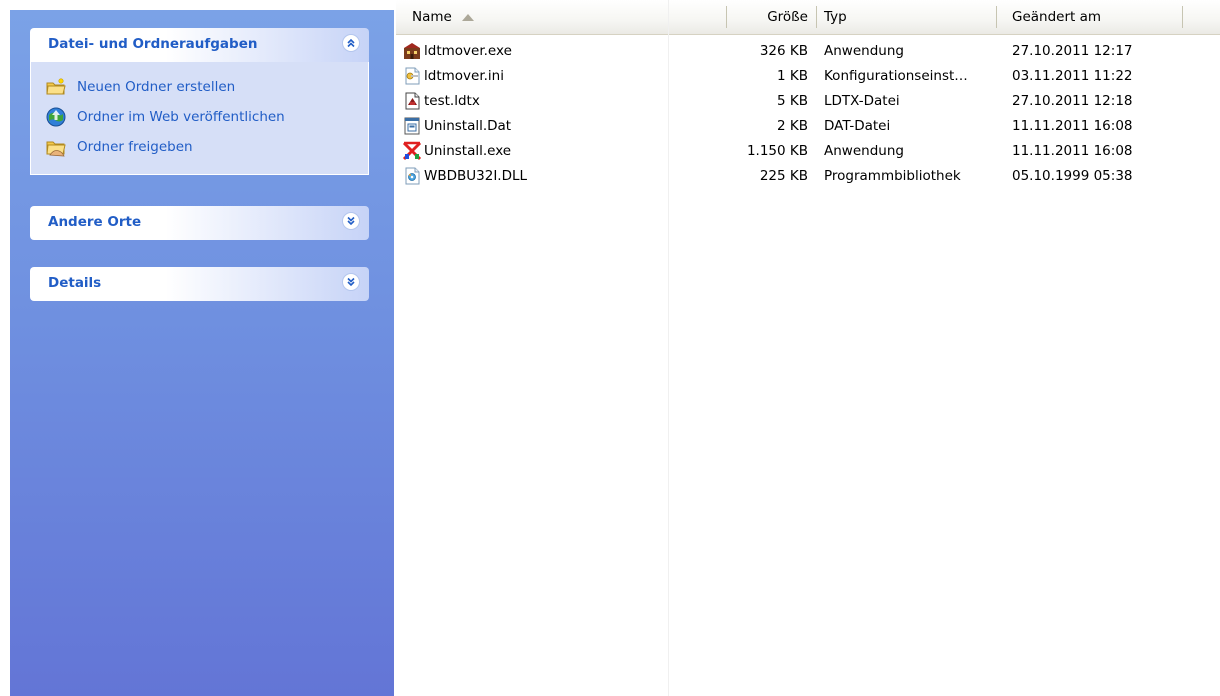 The image size is (1220, 696). I want to click on task-new-folder: Neuen Ordner erstellen, so click(199, 87).